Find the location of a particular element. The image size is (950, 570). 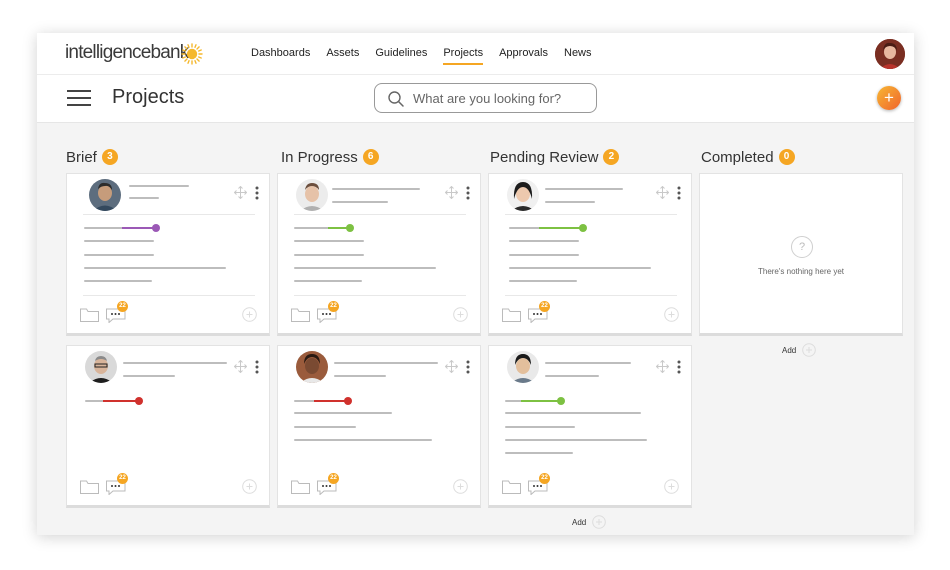

search-input is located at coordinates (502, 98).